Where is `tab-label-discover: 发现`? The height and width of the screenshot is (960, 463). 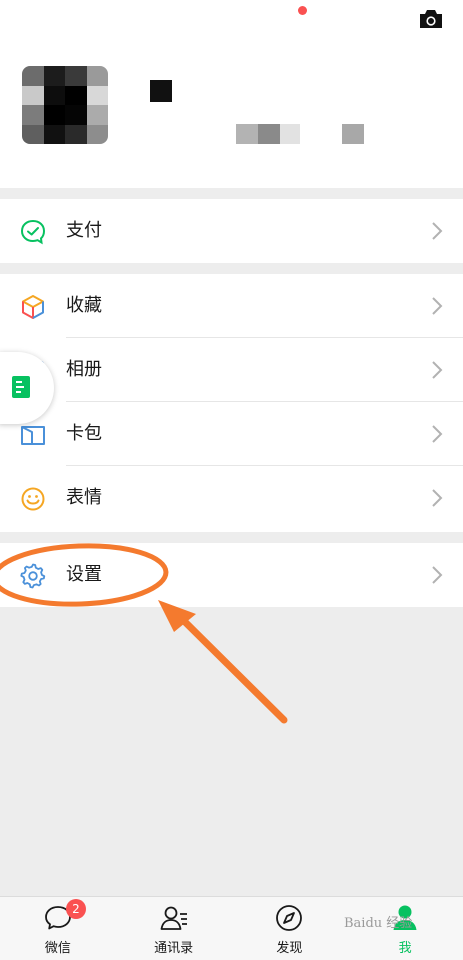 tab-label-discover: 发现 is located at coordinates (289, 948).